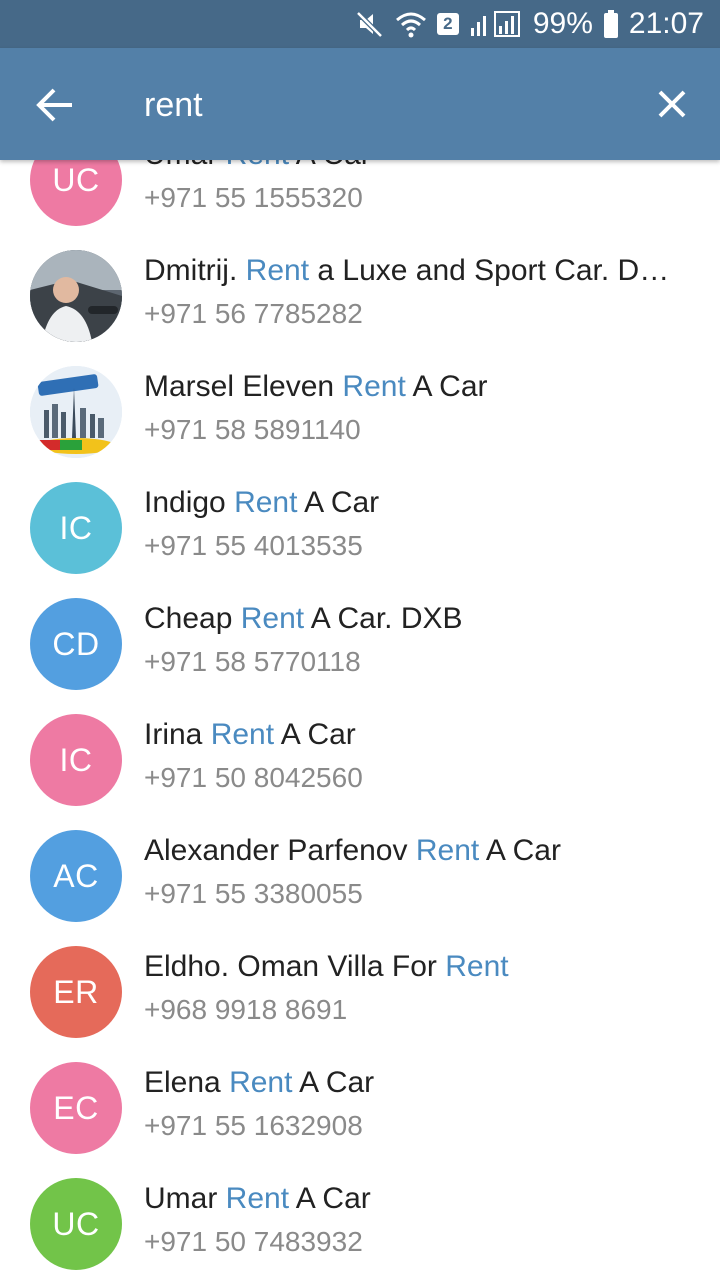 The height and width of the screenshot is (1280, 720). What do you see at coordinates (187, 1082) in the screenshot?
I see `contact-name-prefix: Elena` at bounding box center [187, 1082].